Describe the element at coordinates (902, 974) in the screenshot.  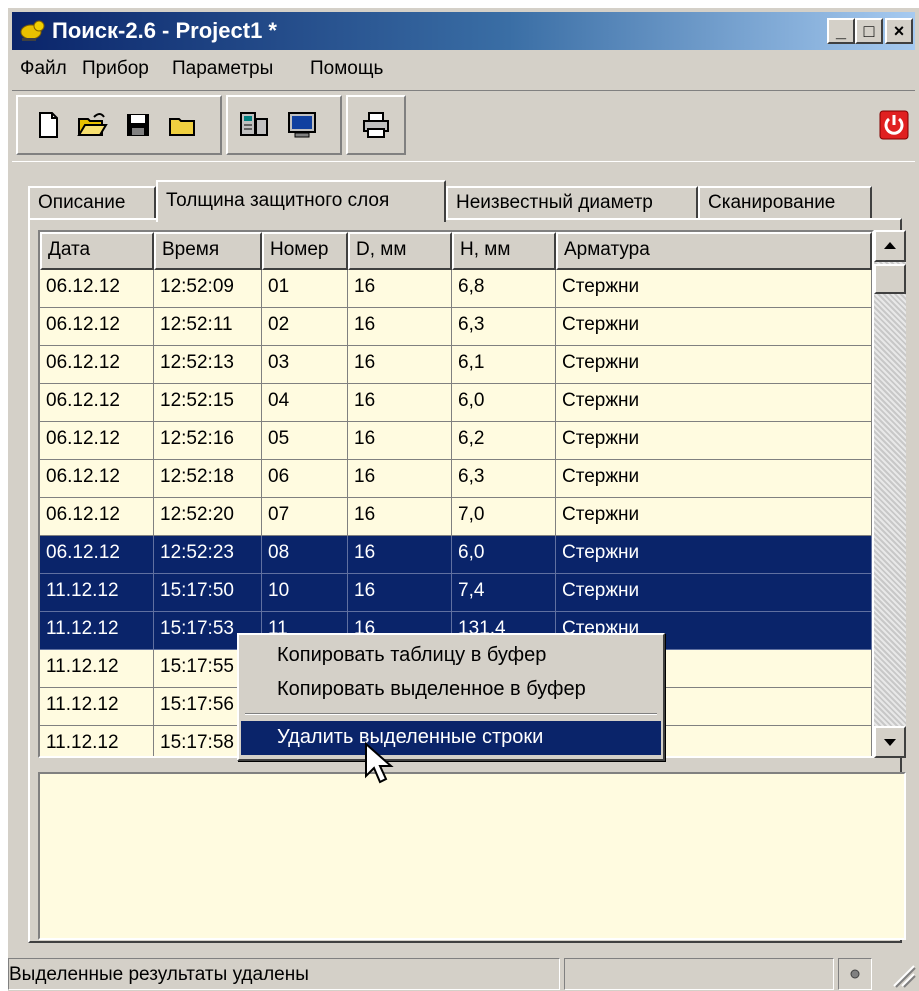
I see `resize-grip-icon` at that location.